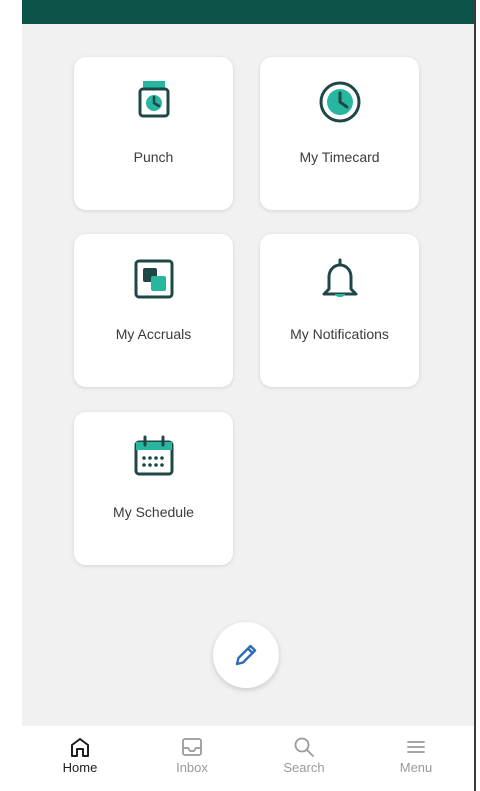 The width and height of the screenshot is (480, 791). What do you see at coordinates (339, 157) in the screenshot?
I see `tile-my-timecard-label: My Timecard` at bounding box center [339, 157].